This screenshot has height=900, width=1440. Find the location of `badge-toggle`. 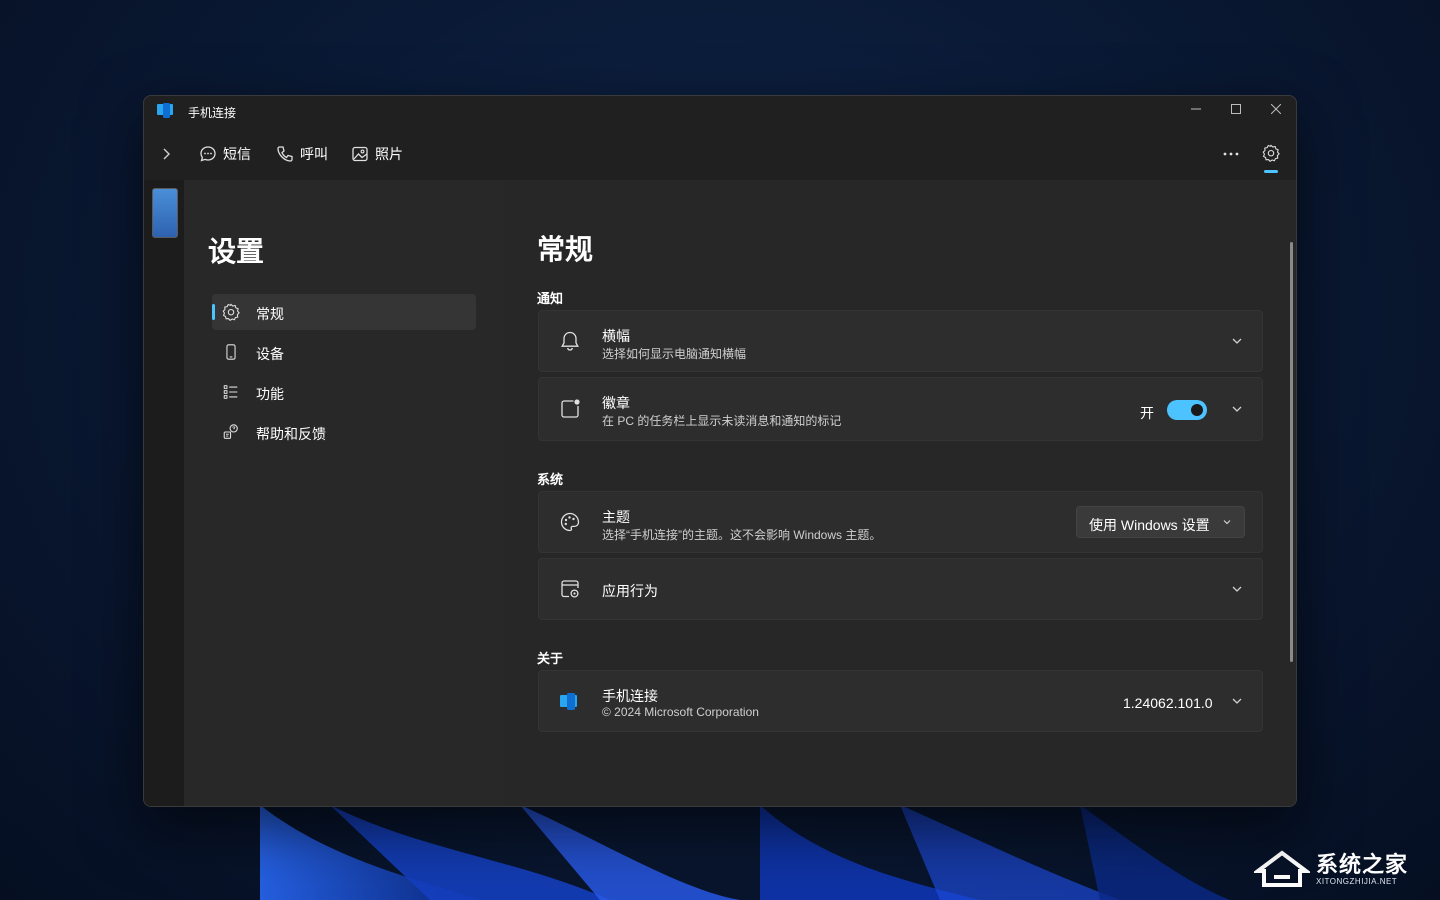

badge-toggle is located at coordinates (1187, 410).